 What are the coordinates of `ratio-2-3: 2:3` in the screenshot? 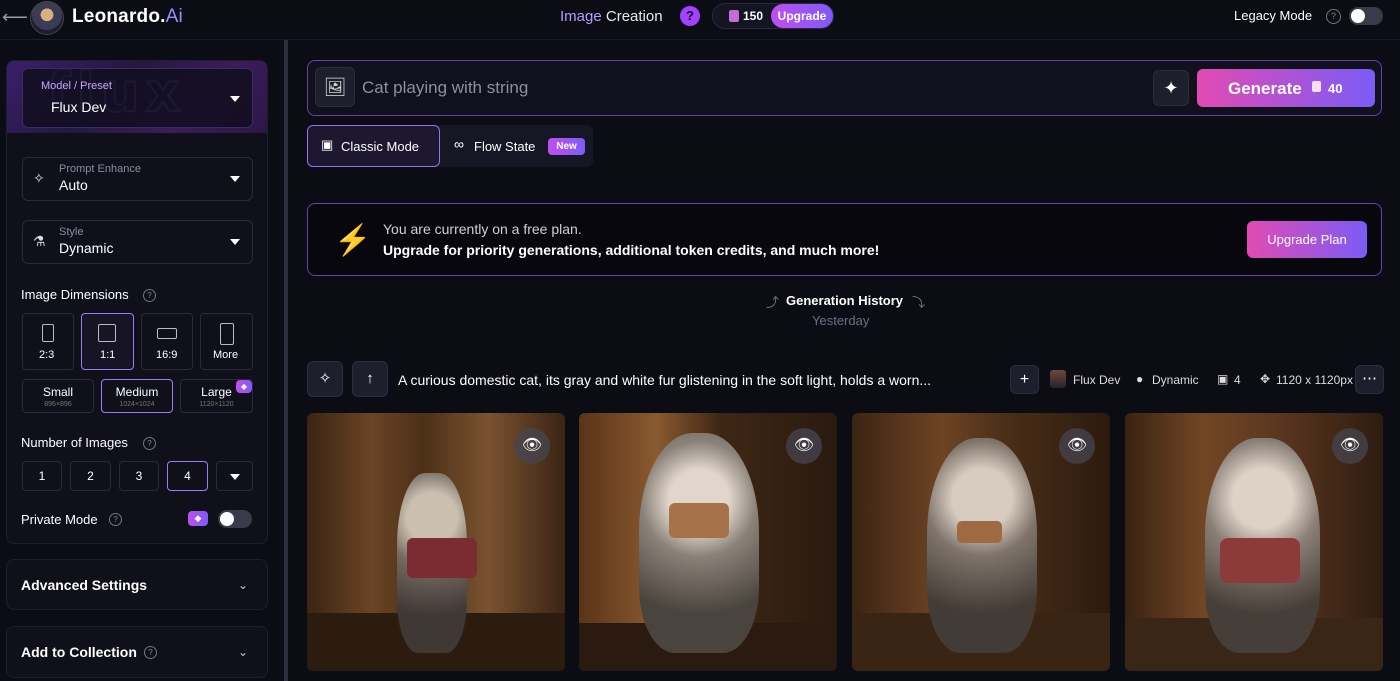 It's located at (48, 341).